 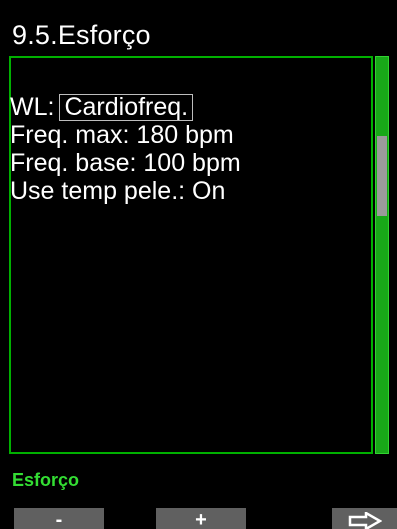 What do you see at coordinates (46, 480) in the screenshot?
I see `status-label: Esforço` at bounding box center [46, 480].